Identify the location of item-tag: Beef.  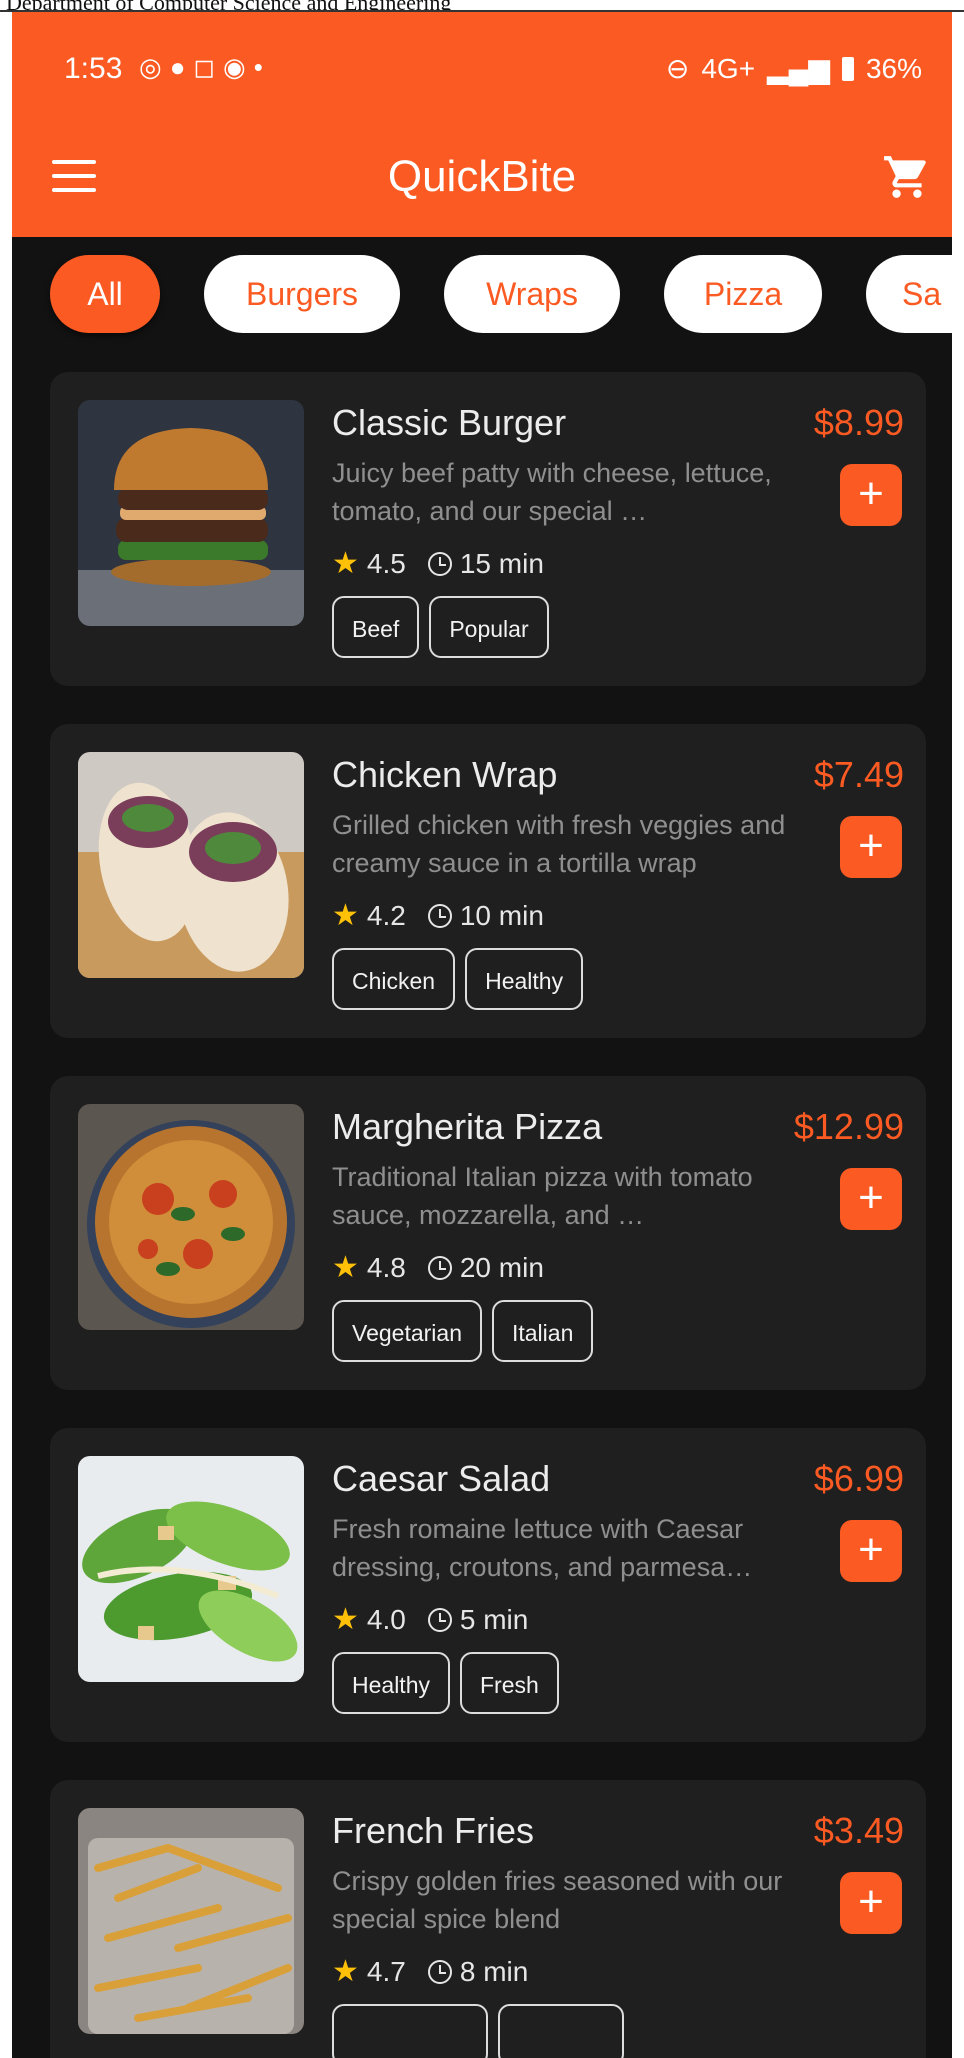
(376, 627).